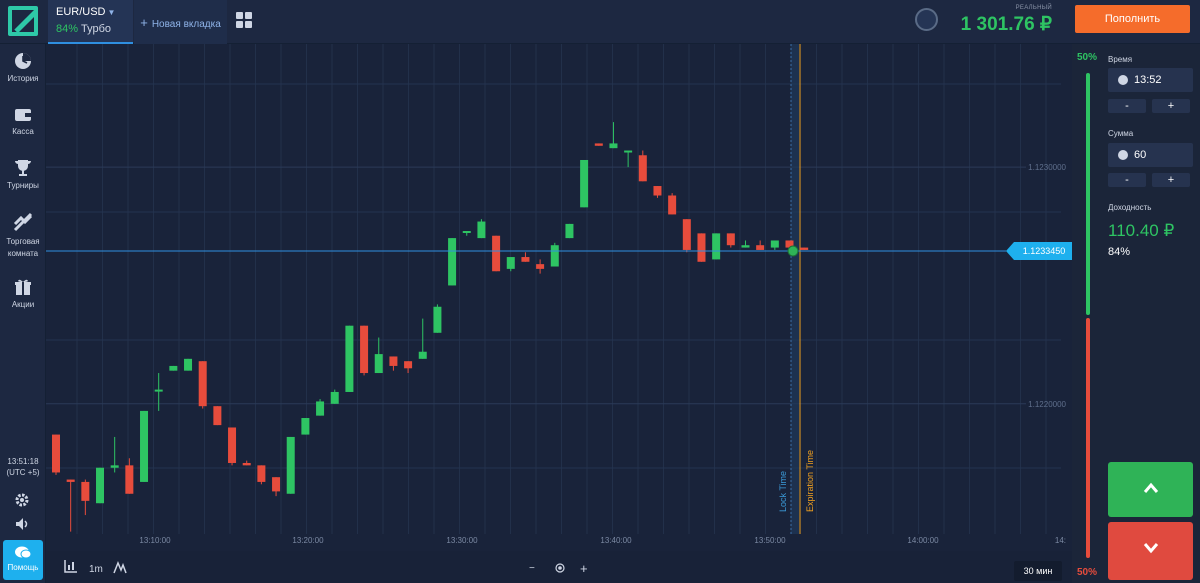 This screenshot has width=1200, height=583. What do you see at coordinates (23, 501) in the screenshot?
I see `gear-icon` at bounding box center [23, 501].